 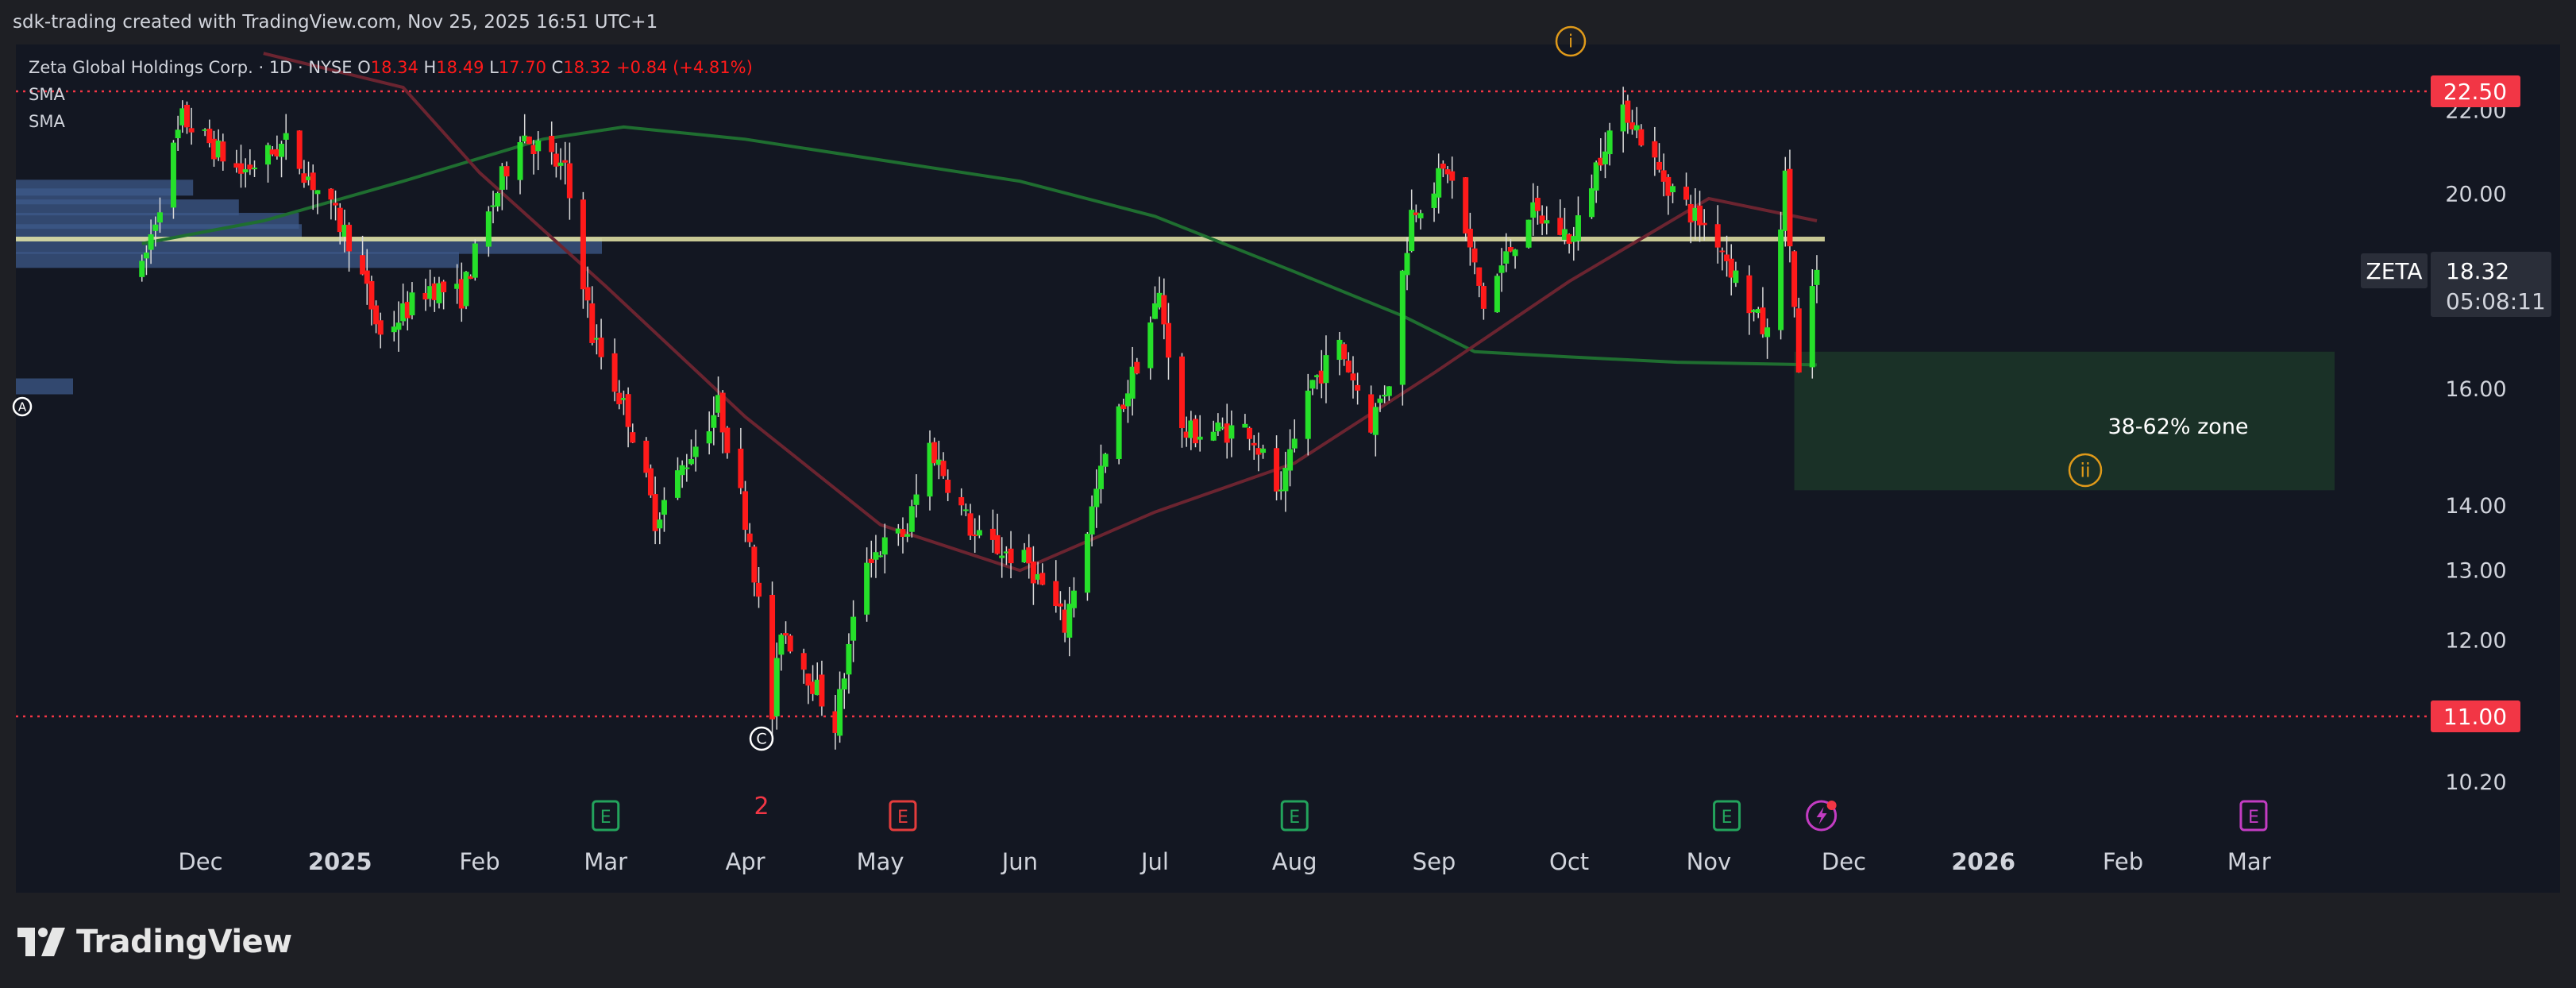 I want to click on last-price-text: 18.32, so click(x=2477, y=271).